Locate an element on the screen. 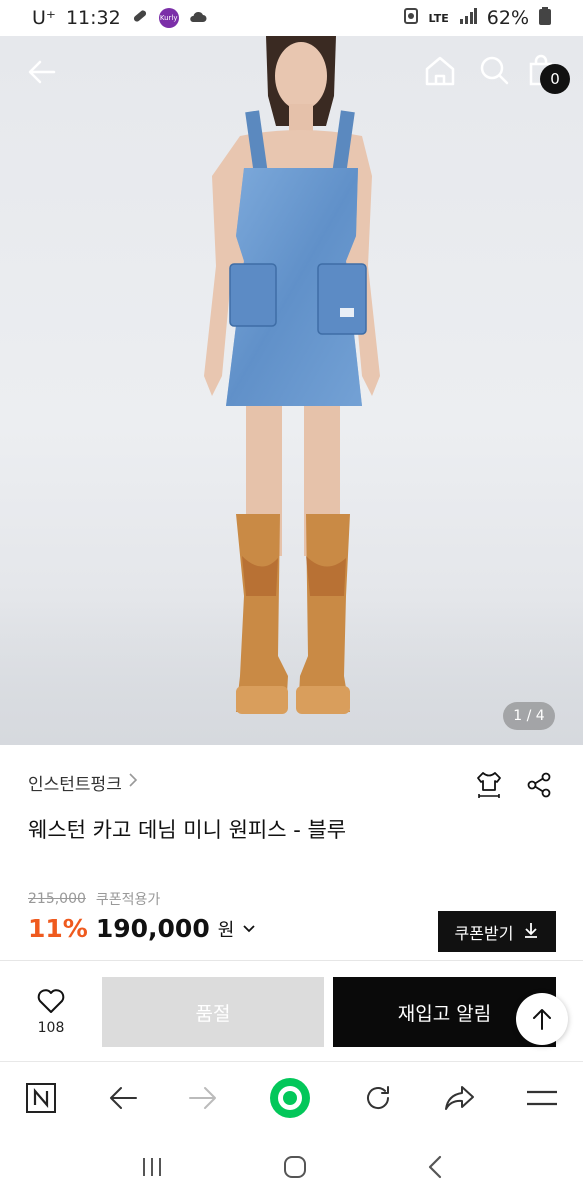 The image size is (583, 1200). green-dot-icon is located at coordinates (290, 1098).